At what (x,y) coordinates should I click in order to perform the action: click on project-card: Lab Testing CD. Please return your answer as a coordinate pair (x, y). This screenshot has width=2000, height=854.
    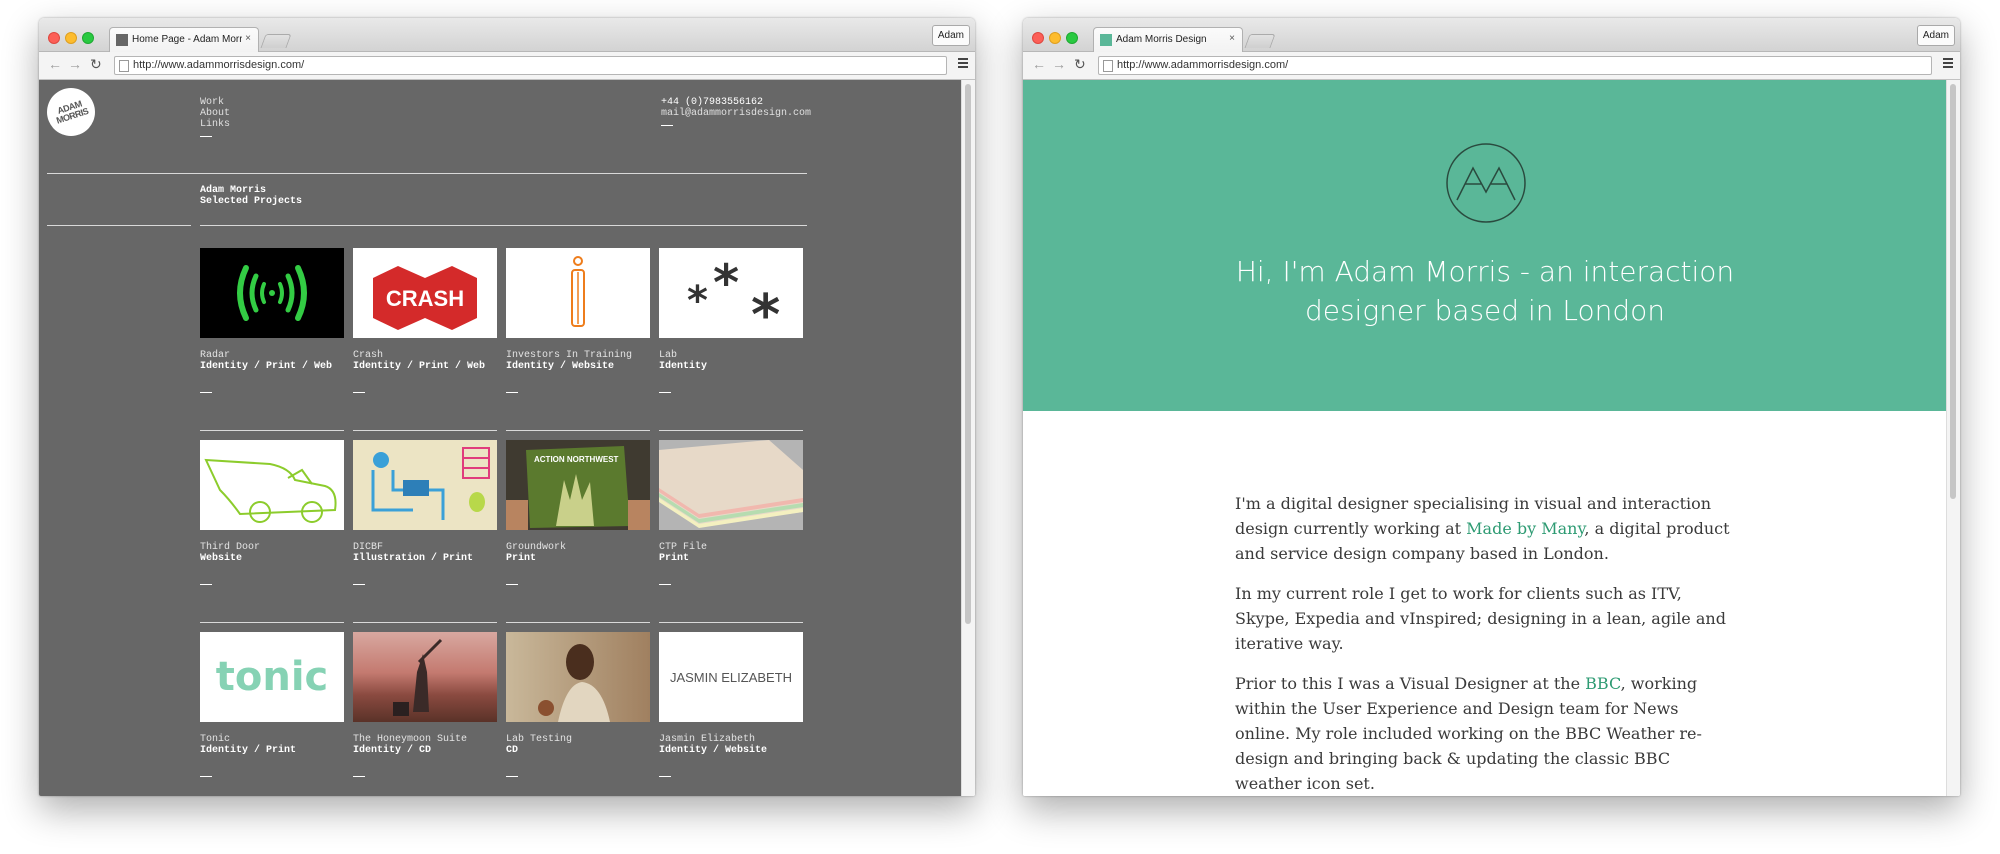
    Looking at the image, I should click on (578, 699).